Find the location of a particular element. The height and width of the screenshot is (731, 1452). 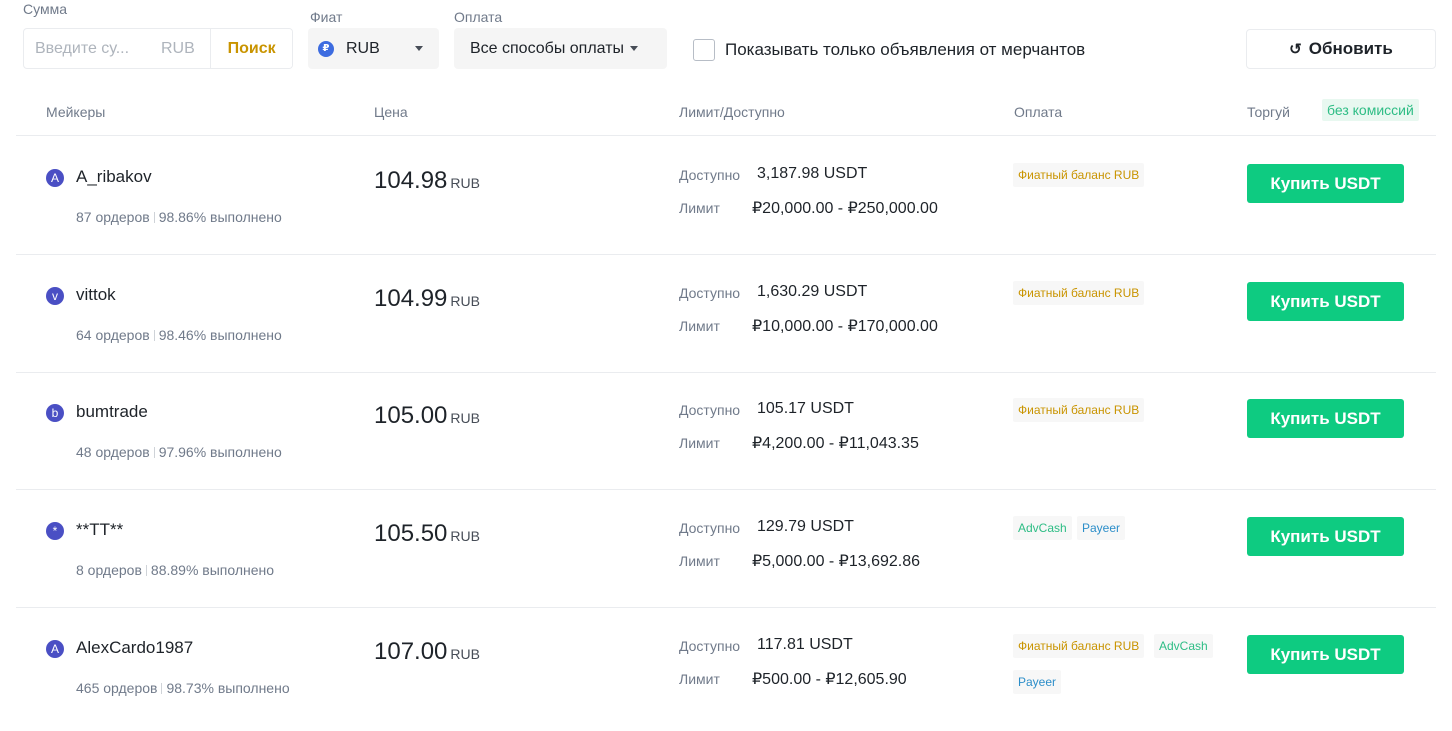

completion-rate: 98.73% выполнено is located at coordinates (228, 688).